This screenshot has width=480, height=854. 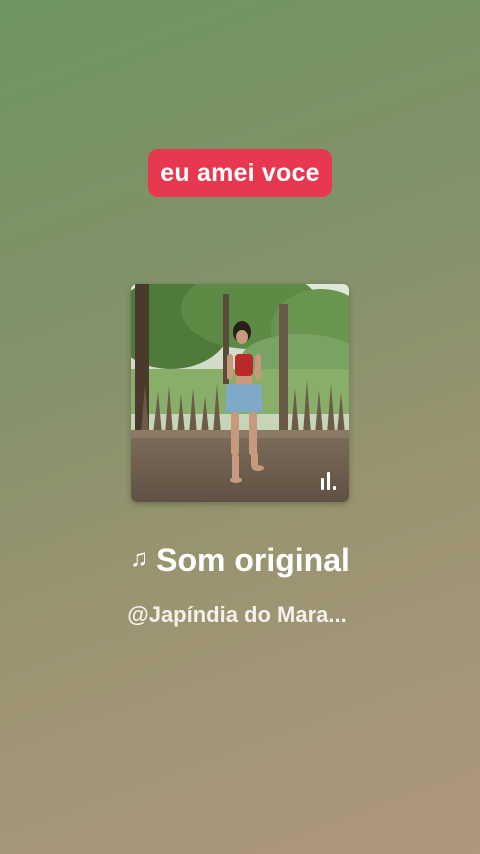 I want to click on sticker-label: eu amei voce, so click(x=240, y=172).